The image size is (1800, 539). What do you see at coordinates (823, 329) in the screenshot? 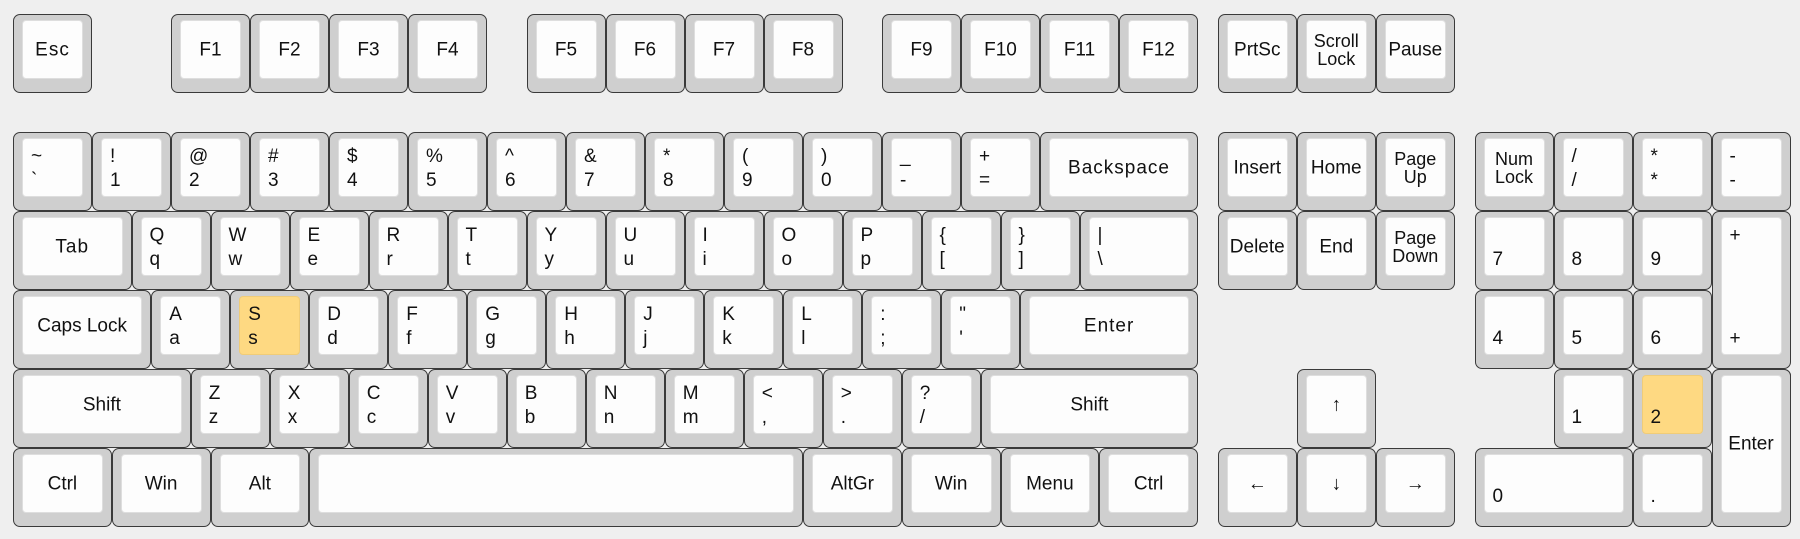
I see `key-l: Ll` at bounding box center [823, 329].